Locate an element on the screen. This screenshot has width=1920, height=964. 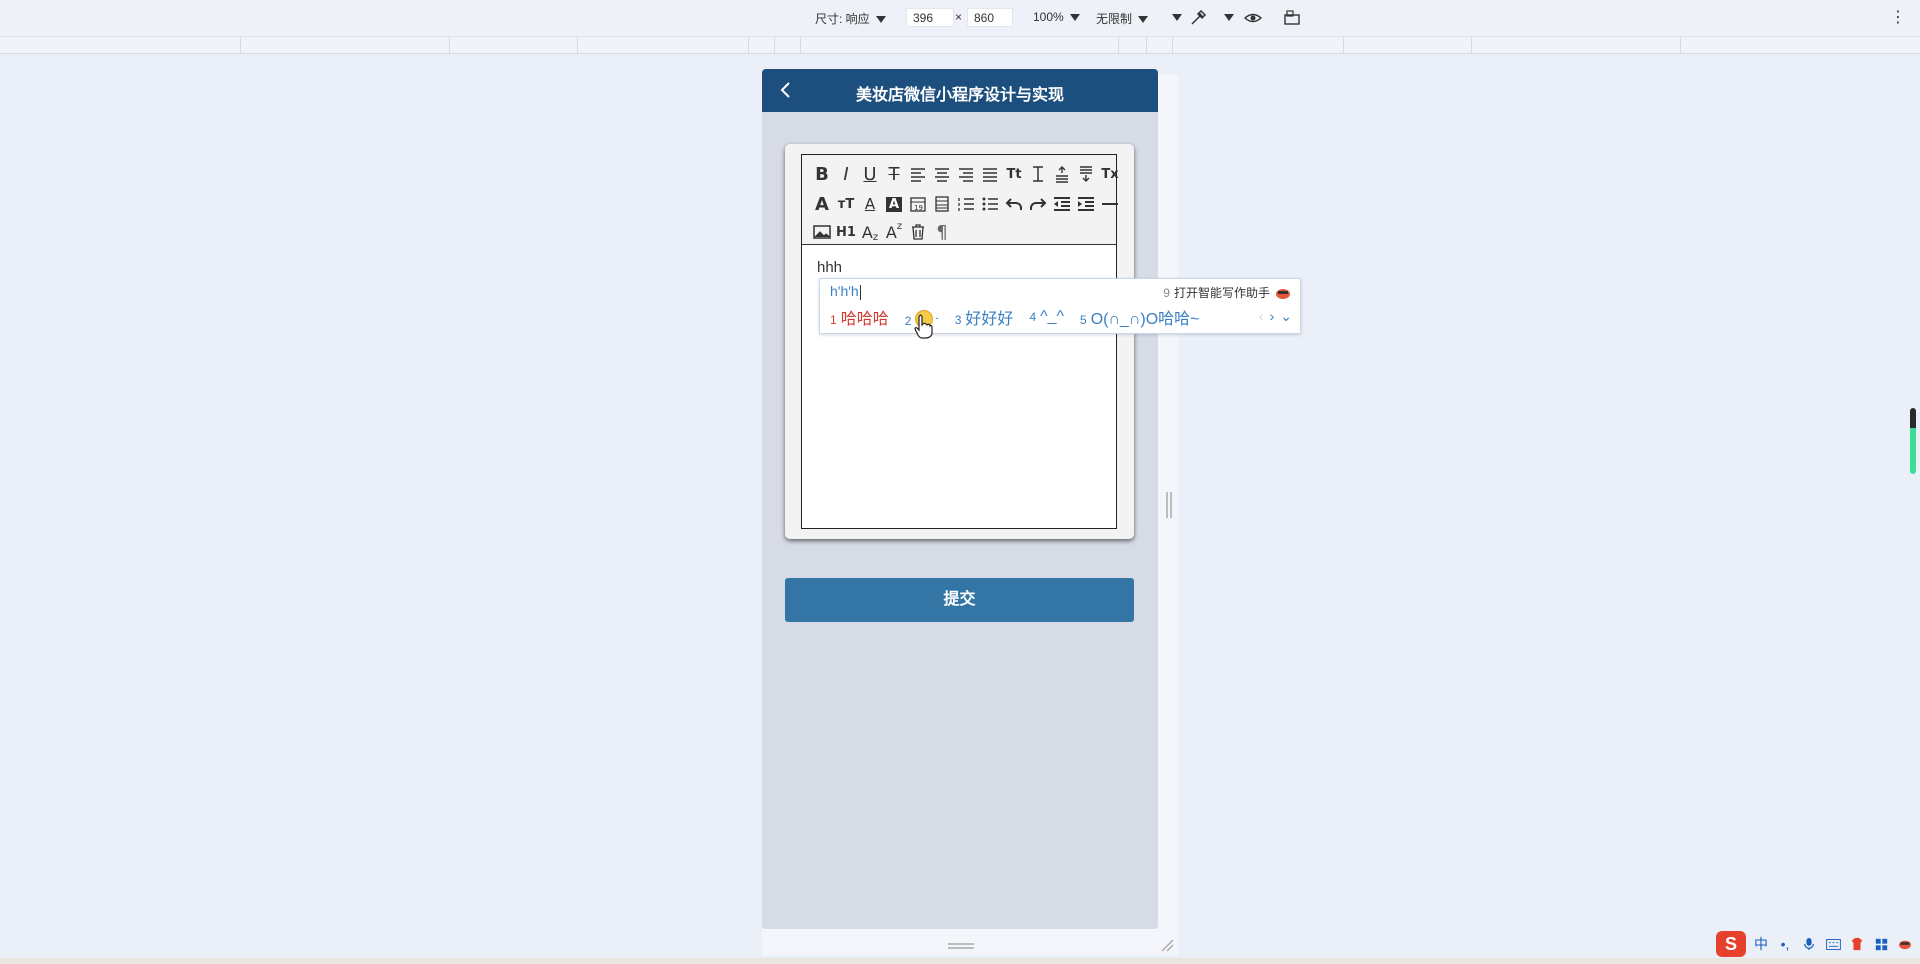
align-left-icon is located at coordinates (918, 174).